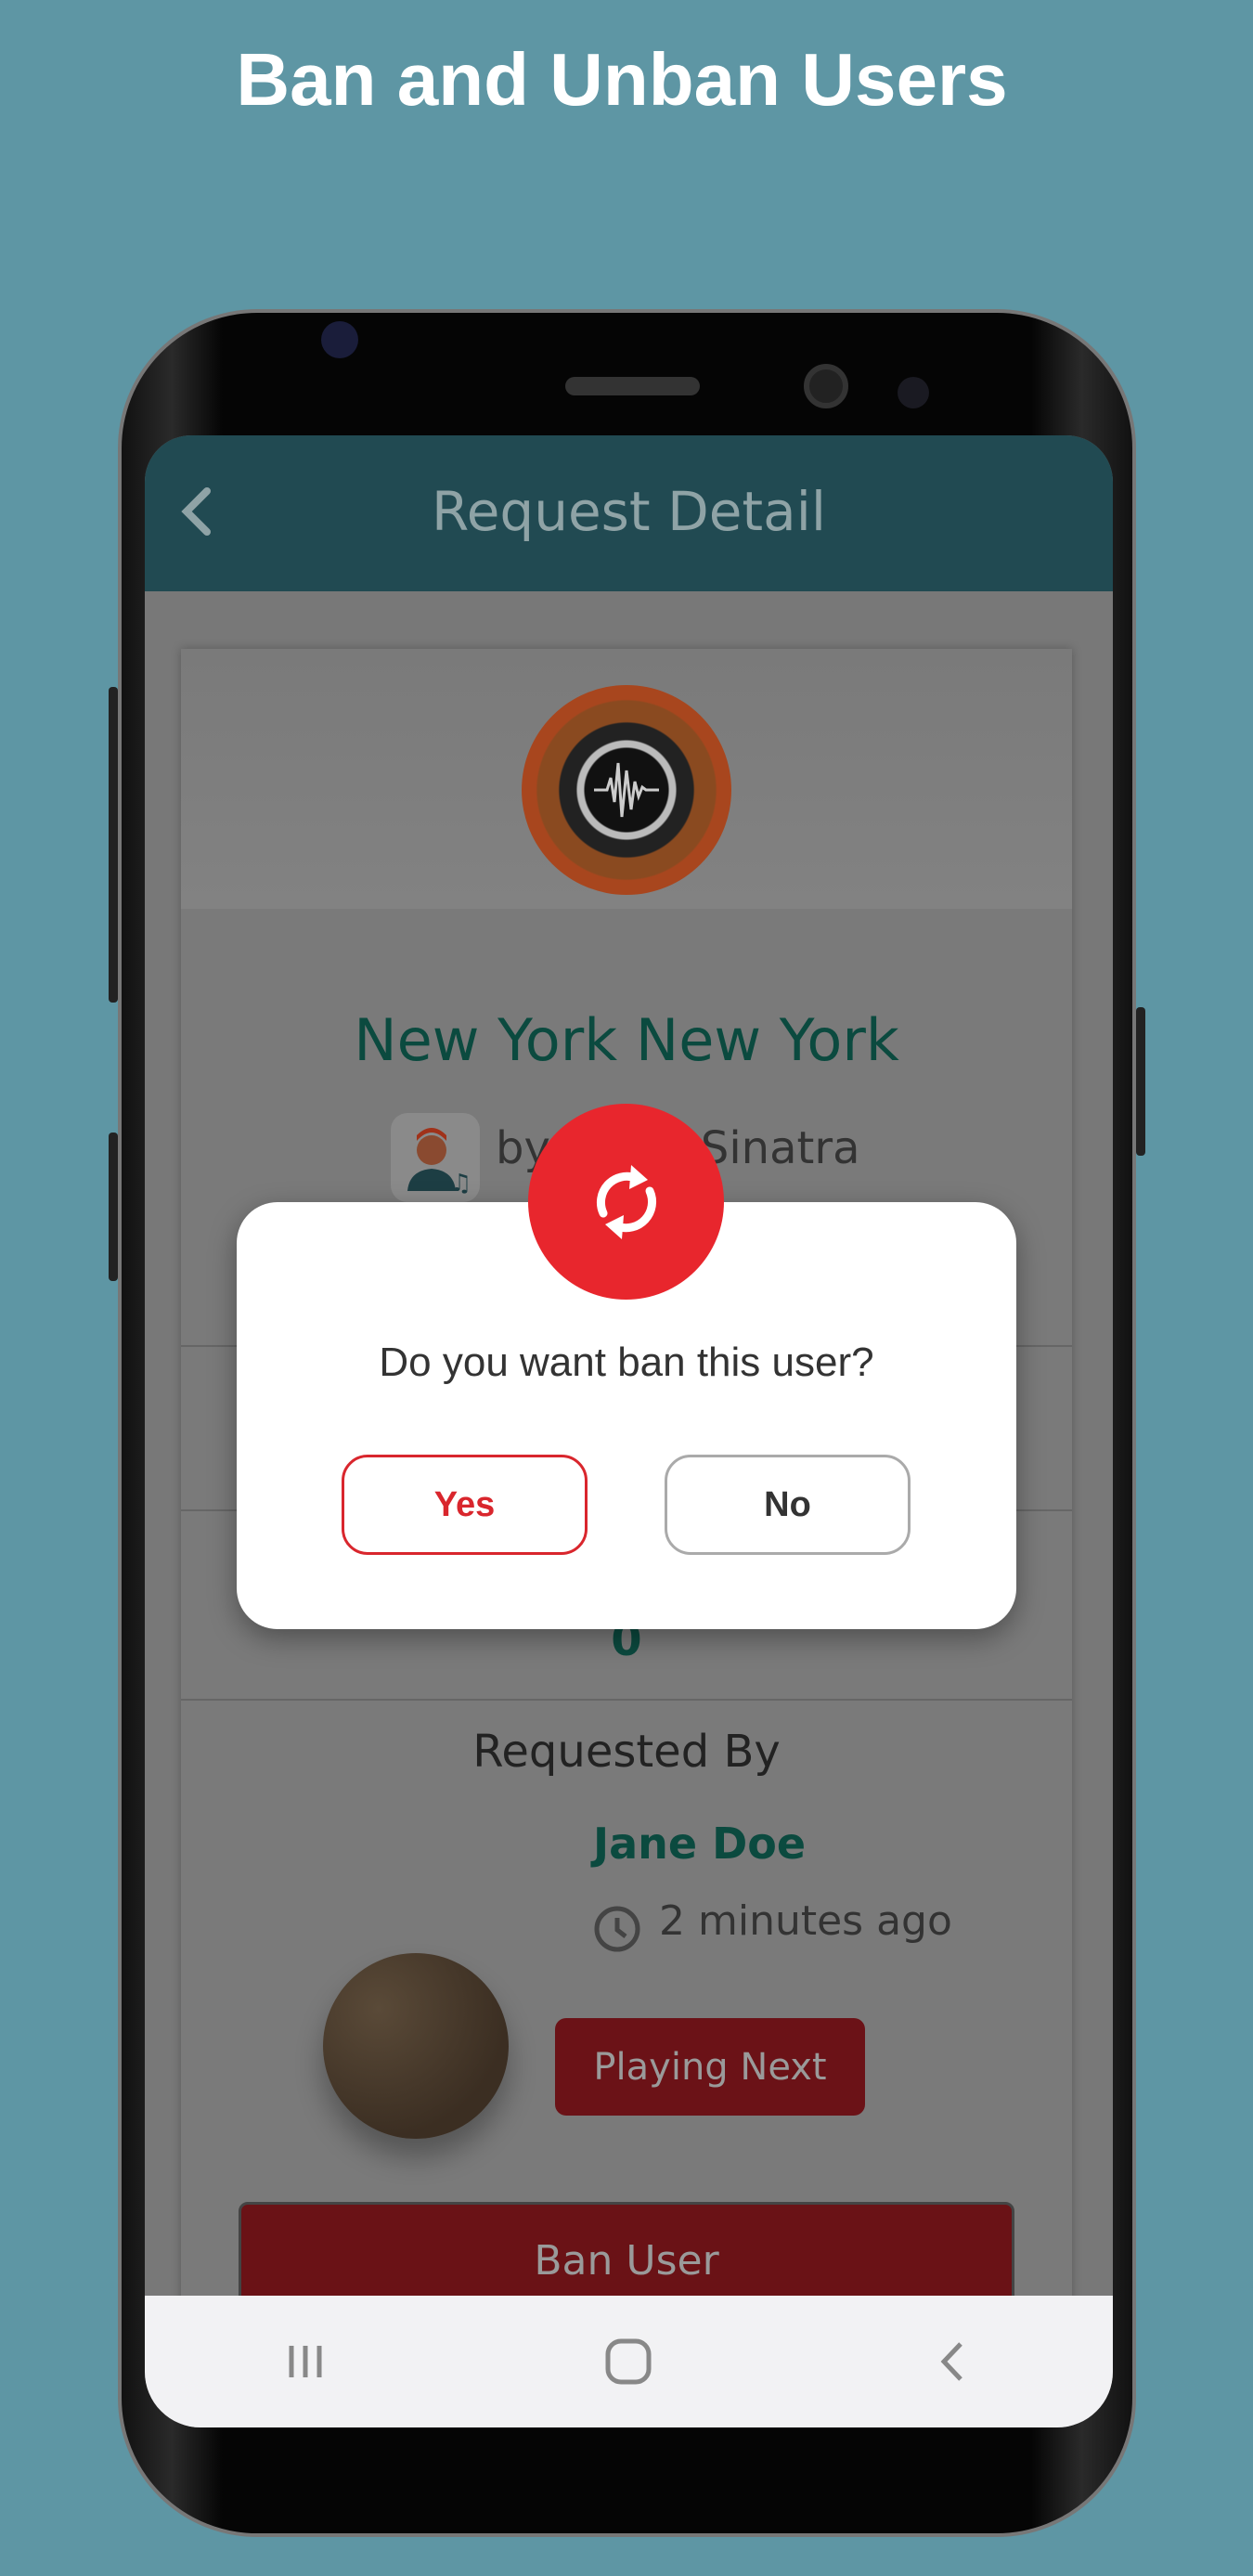 Image resolution: width=1253 pixels, height=2576 pixels. I want to click on system-nav-bar, so click(629, 2361).